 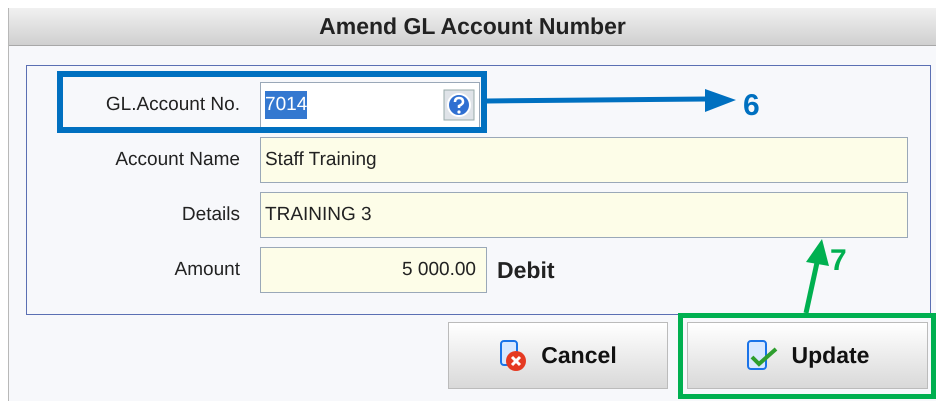 I want to click on callout-number: 6, so click(x=751, y=106).